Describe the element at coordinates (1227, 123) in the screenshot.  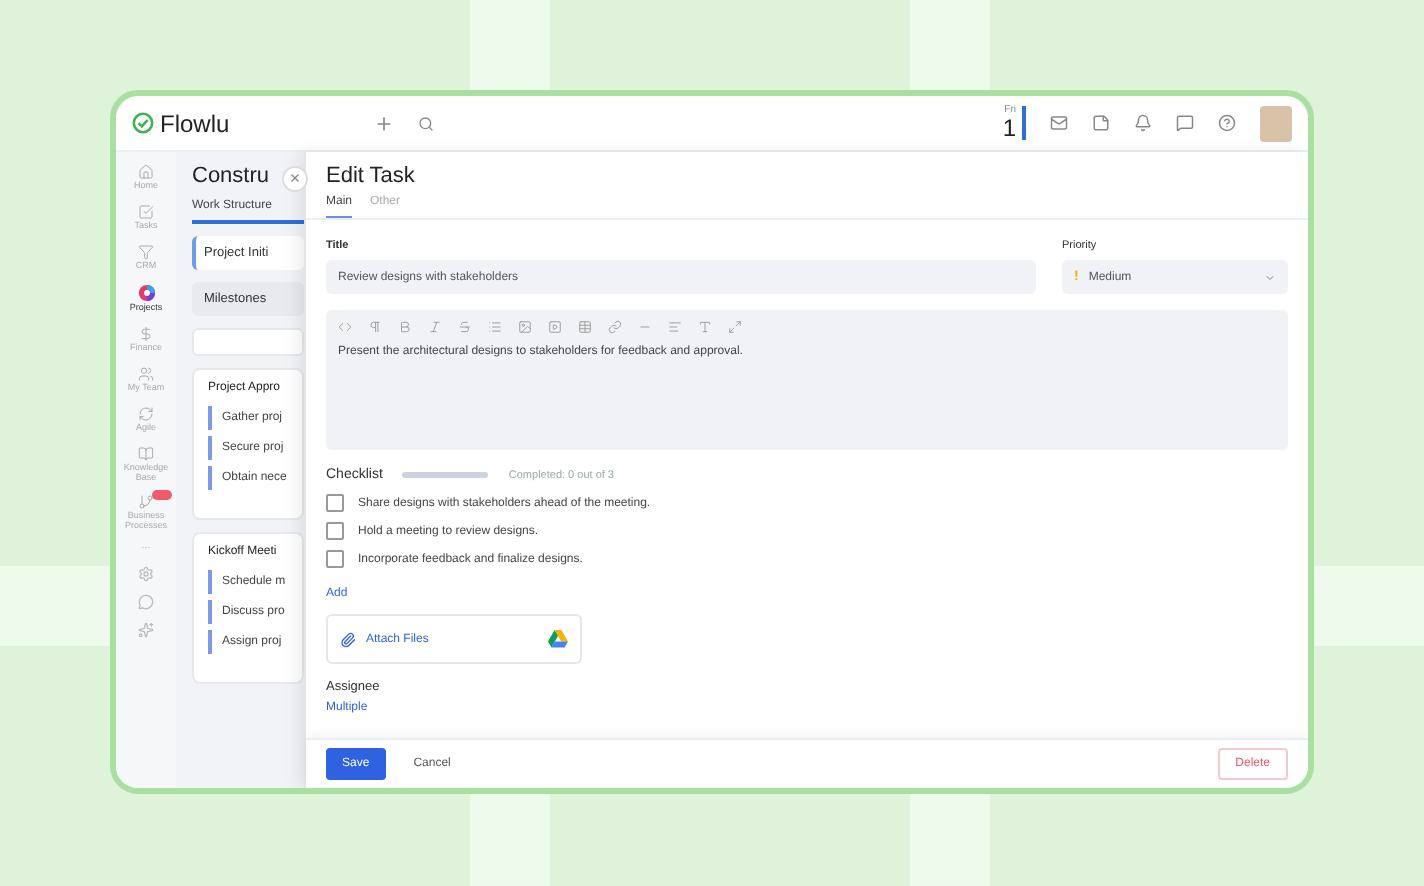
I see `help-icon` at that location.